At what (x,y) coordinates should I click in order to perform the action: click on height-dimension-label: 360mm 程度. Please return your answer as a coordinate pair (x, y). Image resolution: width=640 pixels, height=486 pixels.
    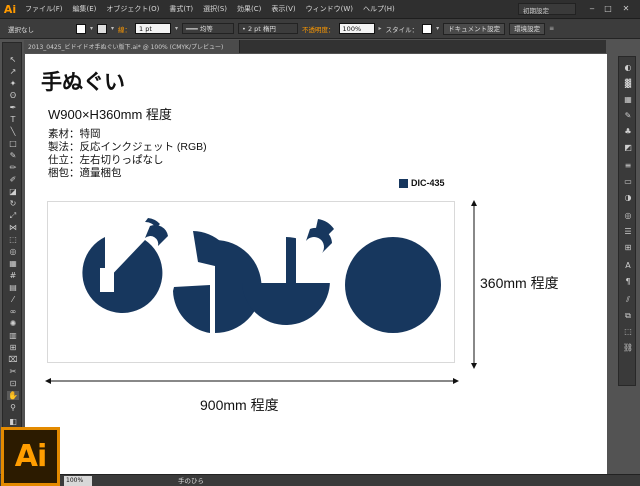
    Looking at the image, I should click on (519, 283).